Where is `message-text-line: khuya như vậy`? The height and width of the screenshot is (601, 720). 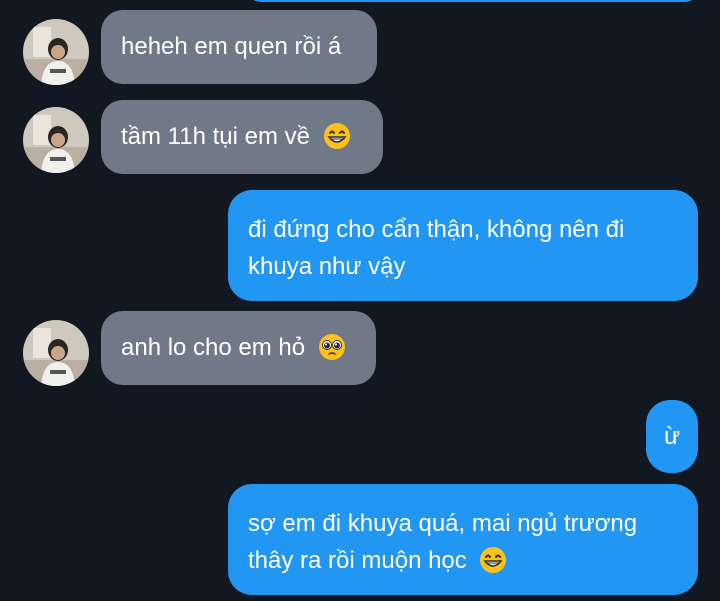 message-text-line: khuya như vậy is located at coordinates (327, 266).